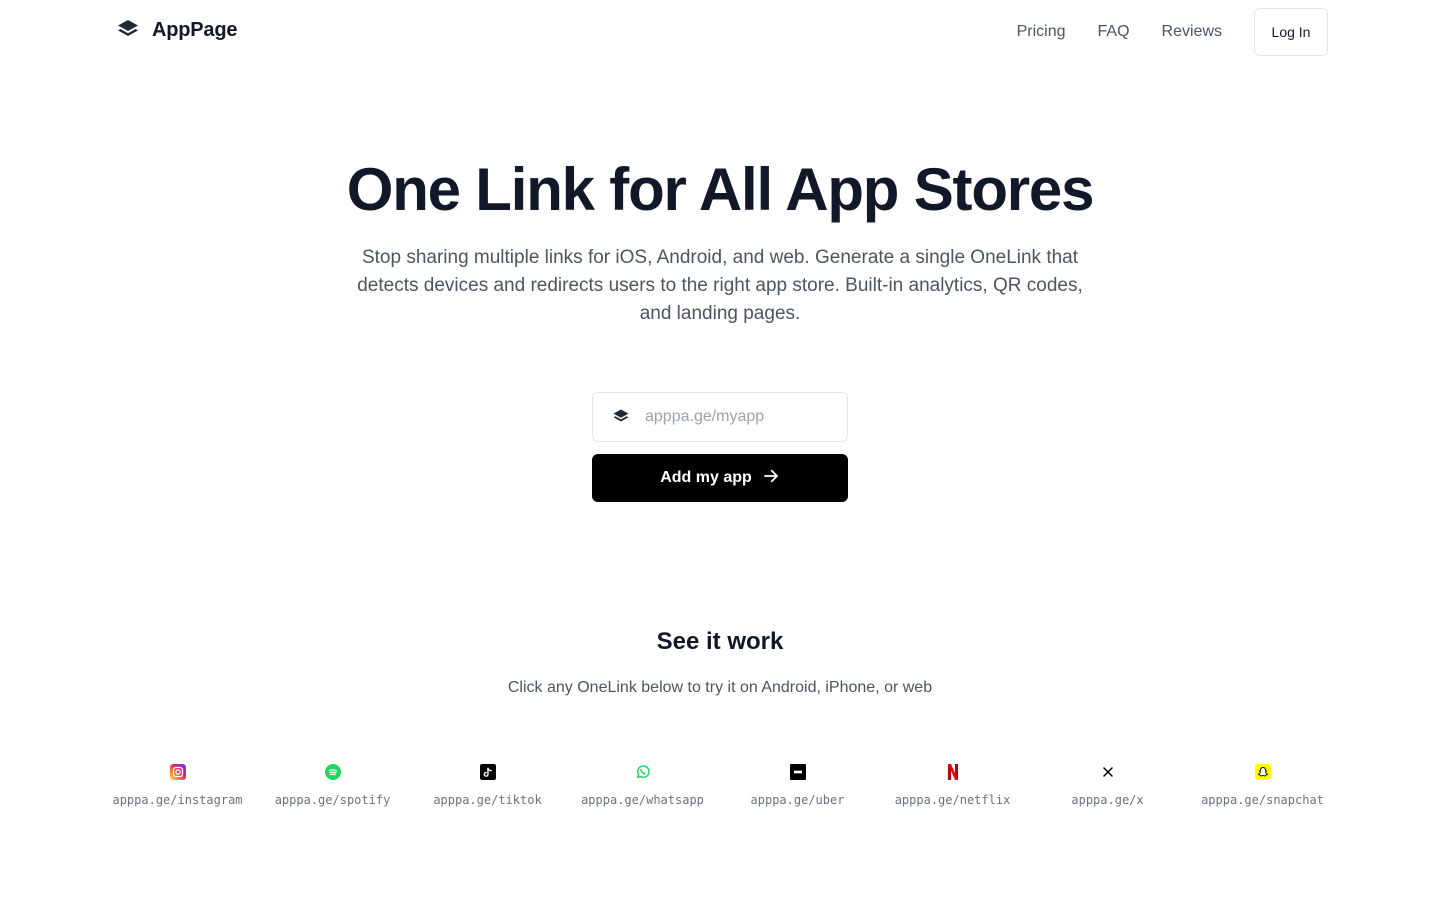 The width and height of the screenshot is (1440, 900). Describe the element at coordinates (643, 772) in the screenshot. I see `whatsapp-icon` at that location.